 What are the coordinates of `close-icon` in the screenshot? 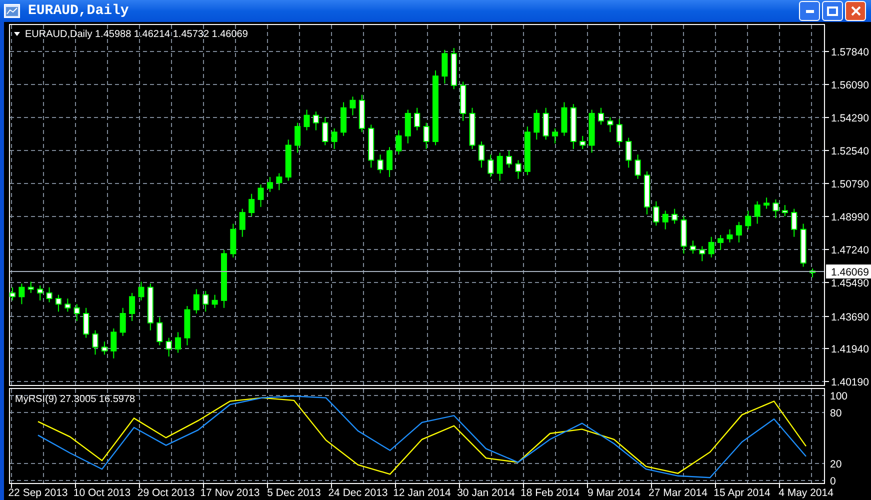 It's located at (855, 11).